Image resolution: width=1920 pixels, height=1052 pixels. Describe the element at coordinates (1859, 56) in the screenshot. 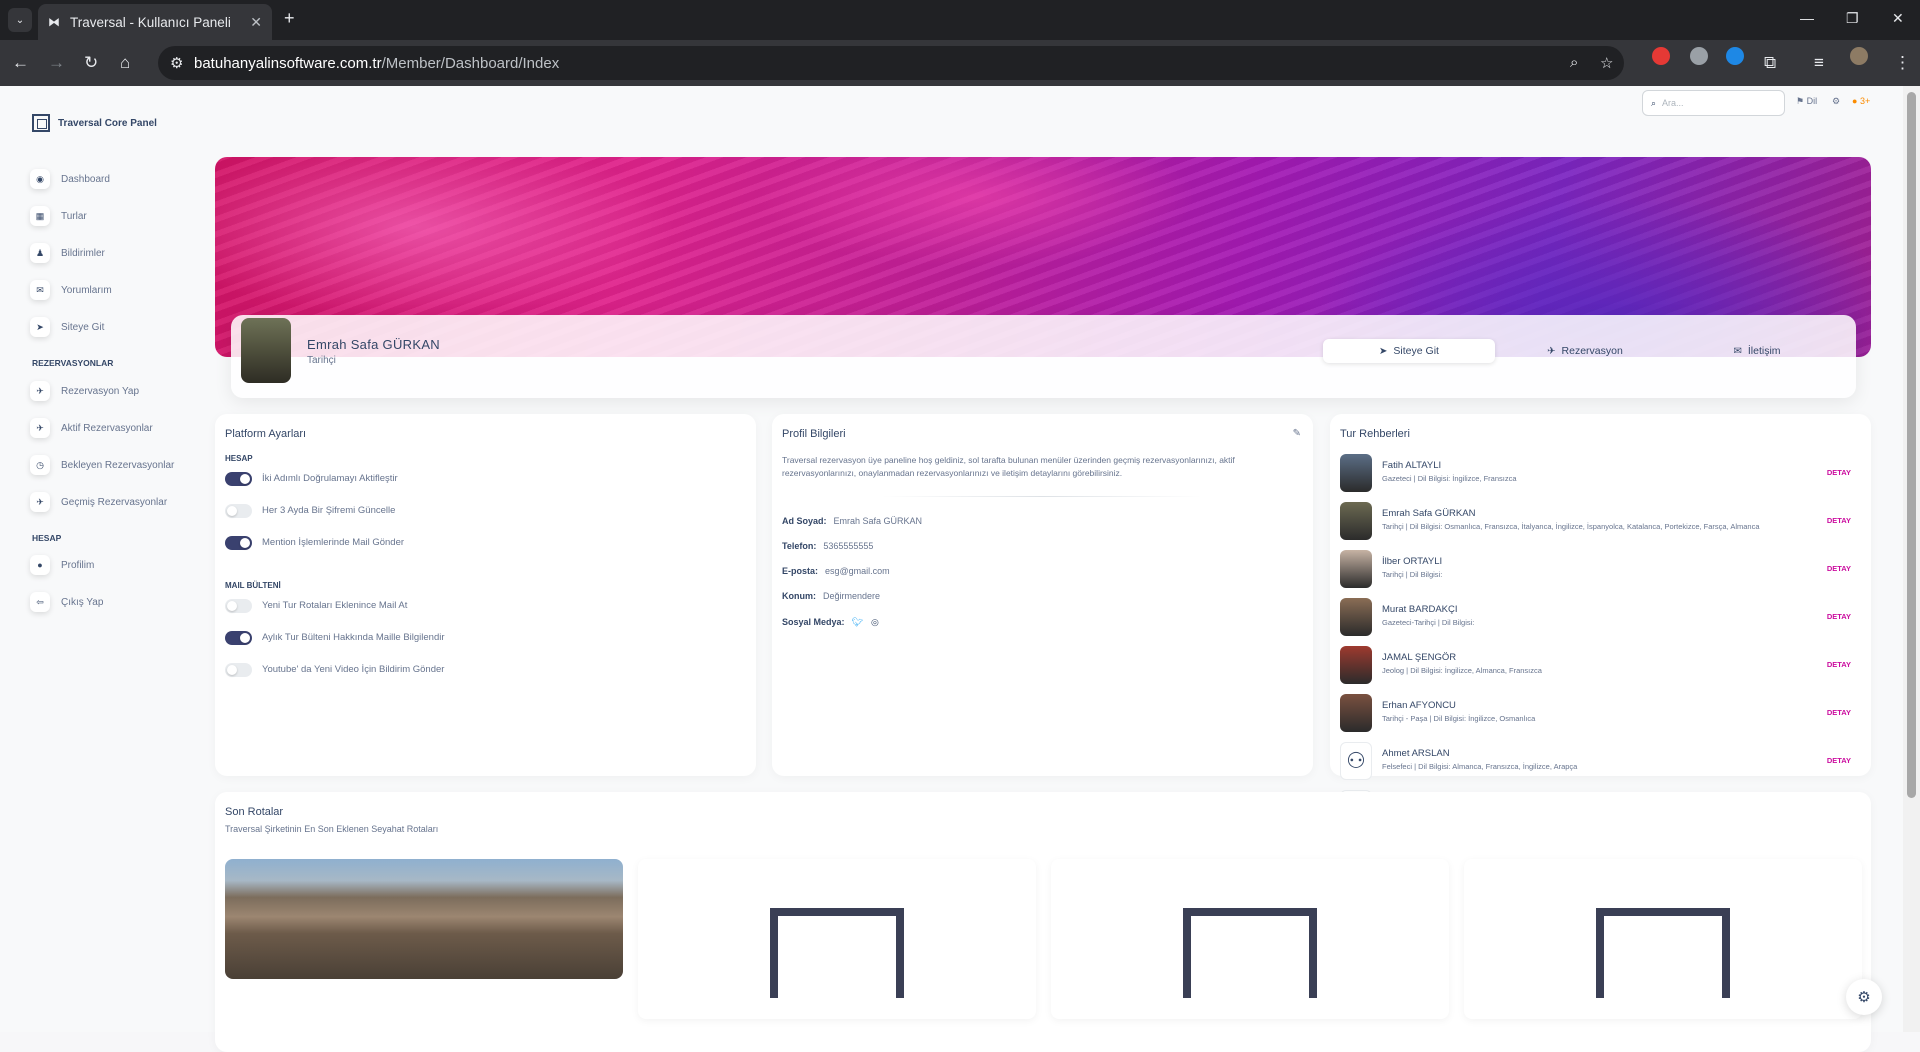

I see `profile-avatar-icon` at that location.